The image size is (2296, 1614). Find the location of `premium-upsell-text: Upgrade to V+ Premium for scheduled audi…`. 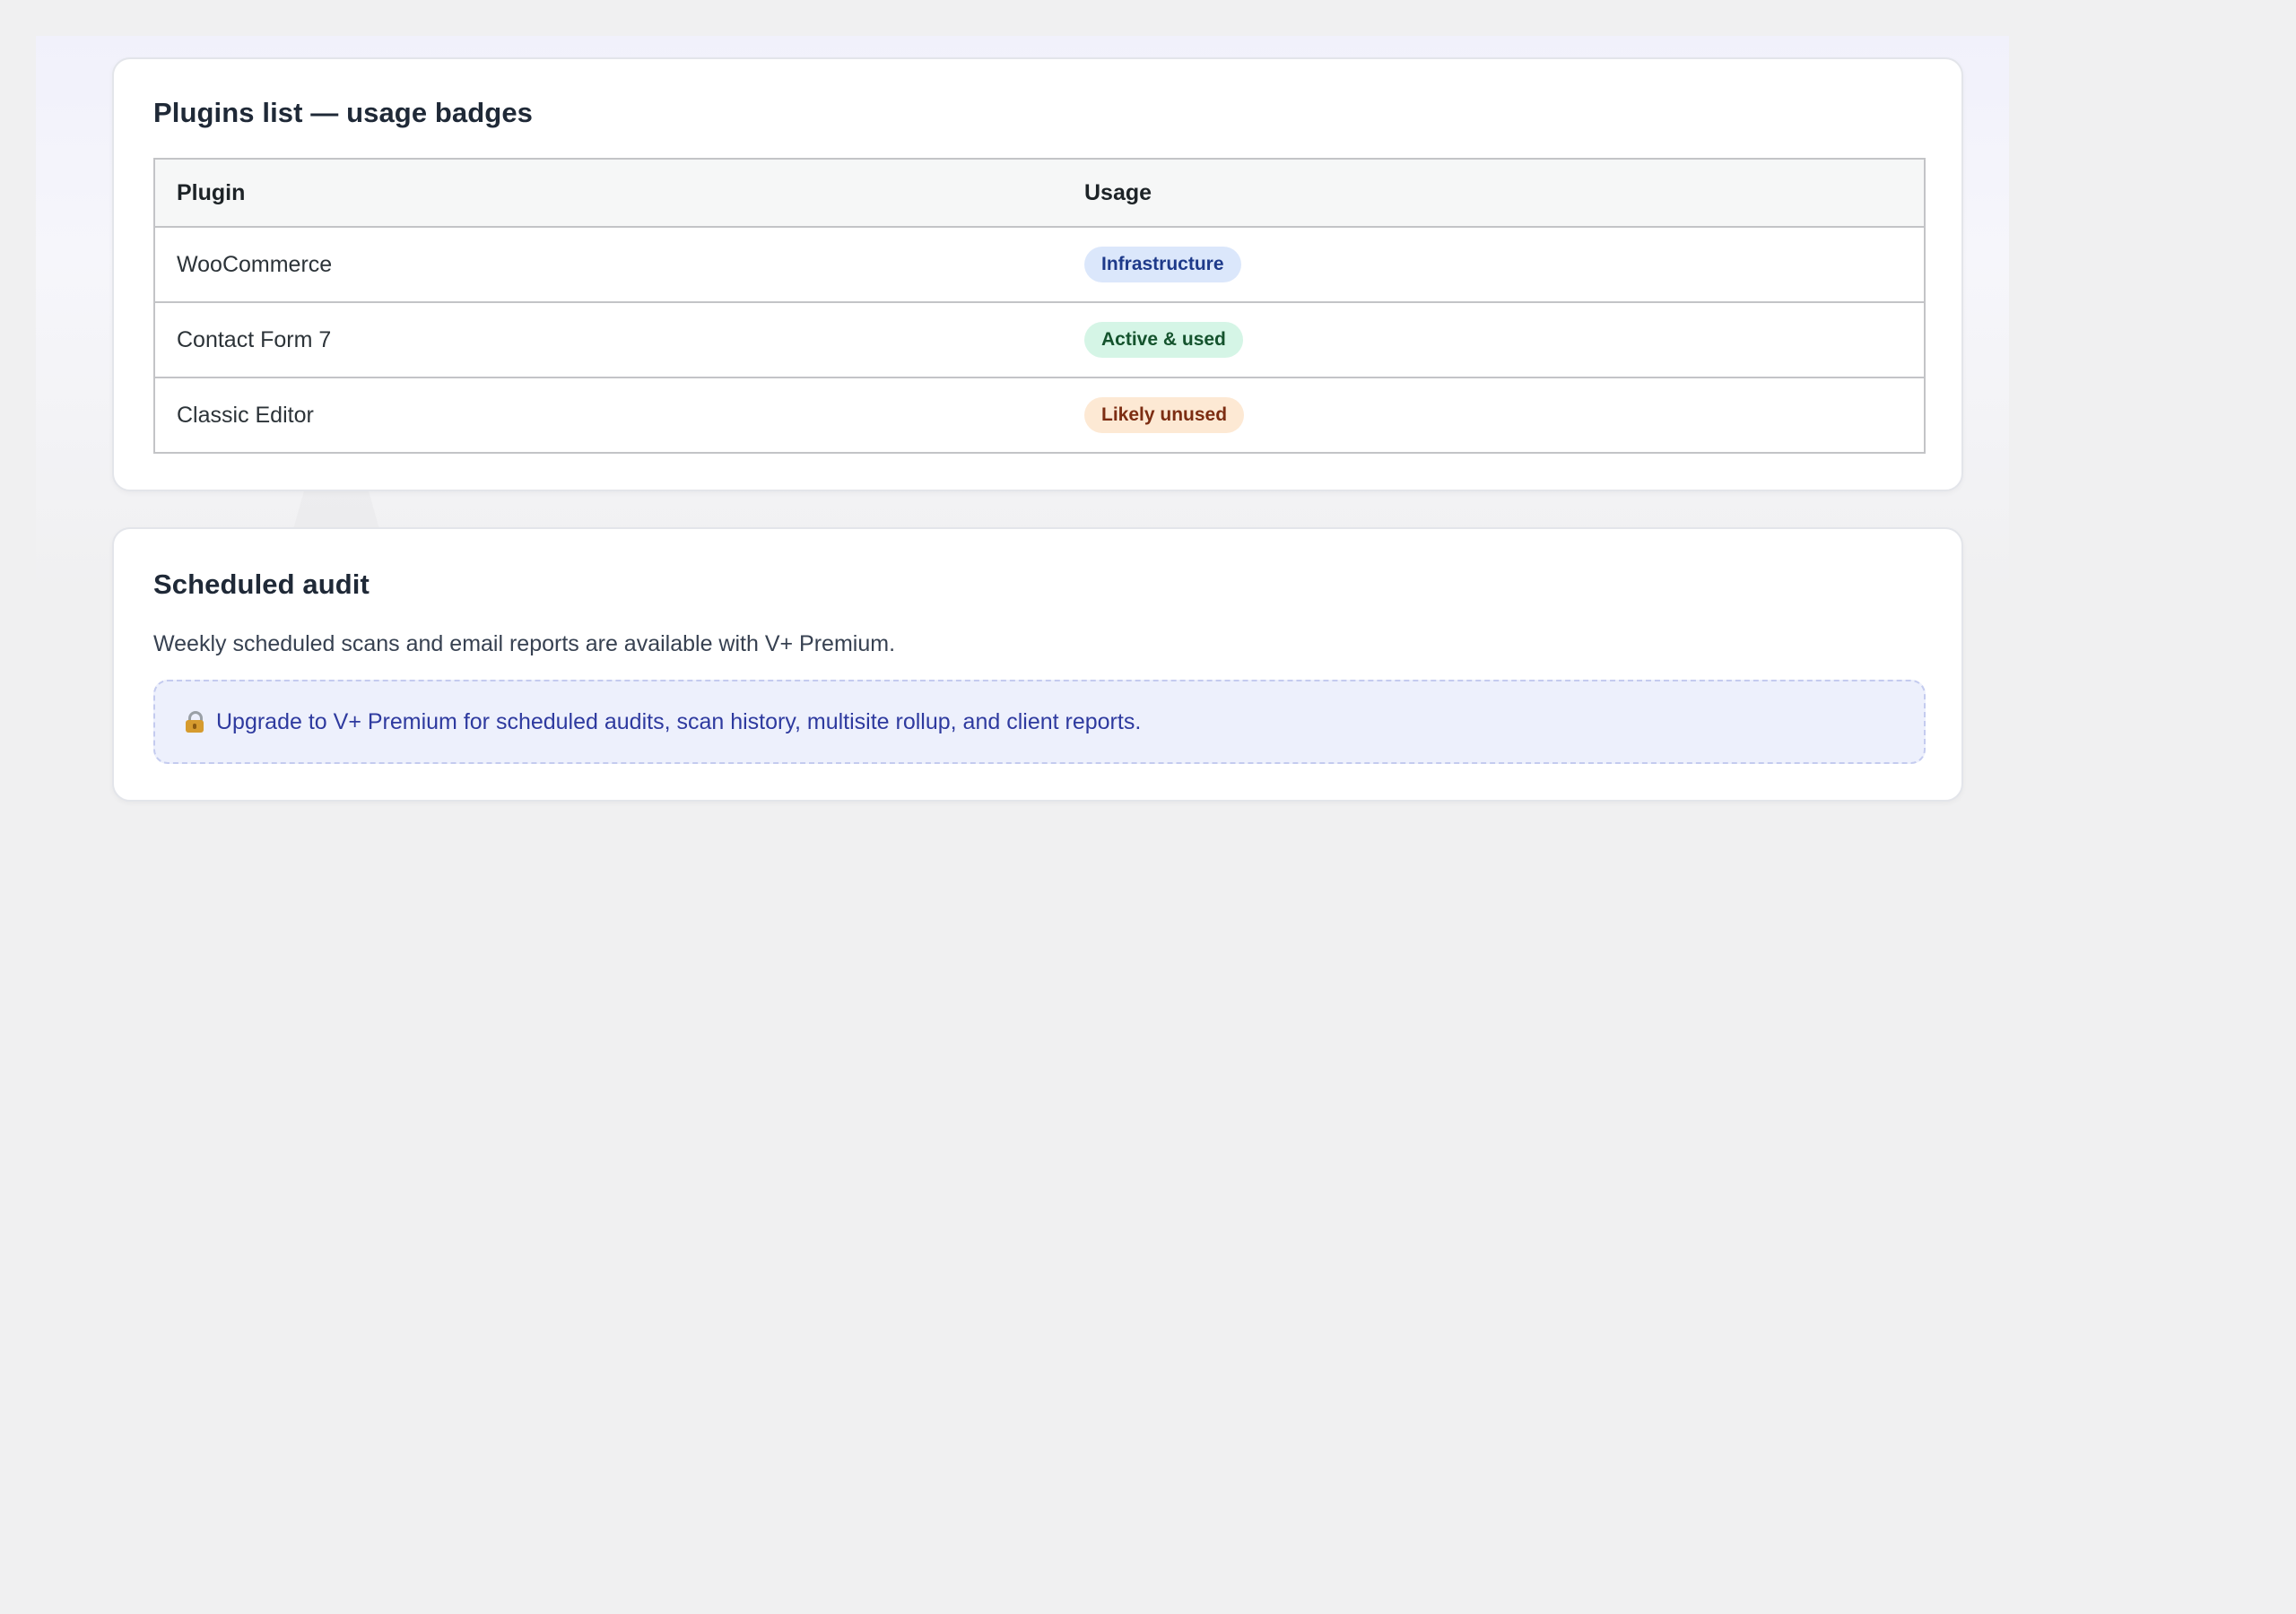

premium-upsell-text: Upgrade to V+ Premium for scheduled audi… is located at coordinates (679, 721).